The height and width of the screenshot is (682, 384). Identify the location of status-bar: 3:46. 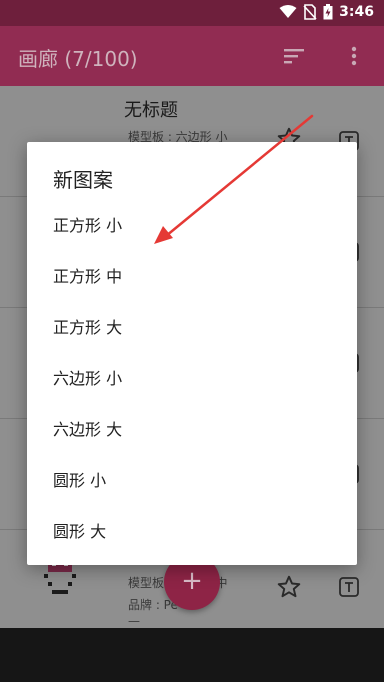
(192, 13).